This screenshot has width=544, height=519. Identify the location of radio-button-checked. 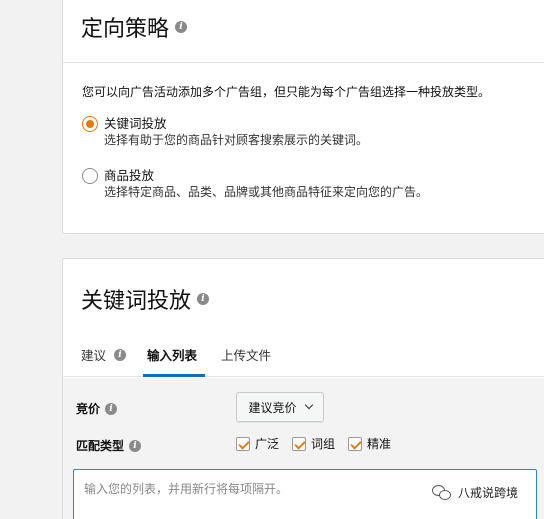
(90, 124).